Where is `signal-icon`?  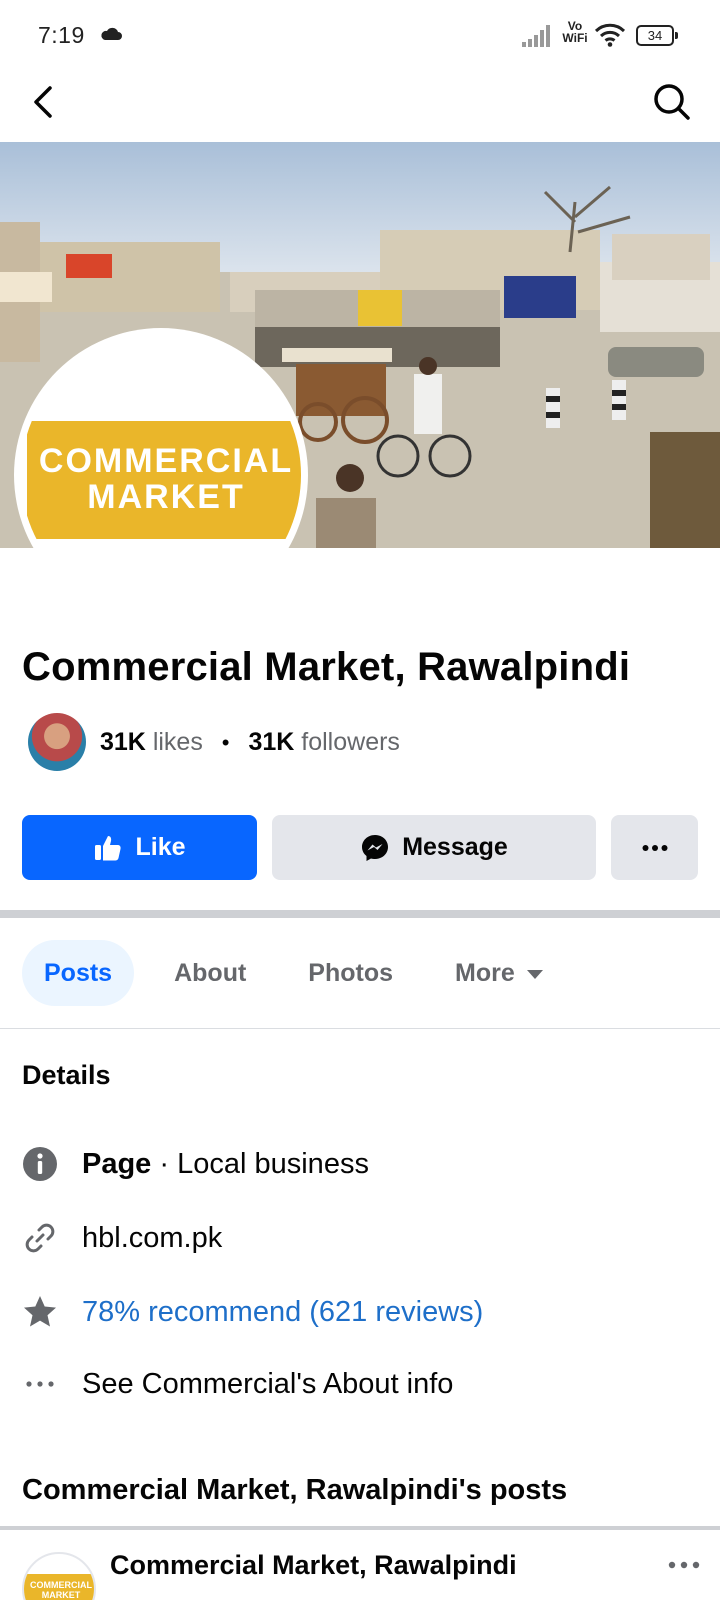 signal-icon is located at coordinates (536, 36).